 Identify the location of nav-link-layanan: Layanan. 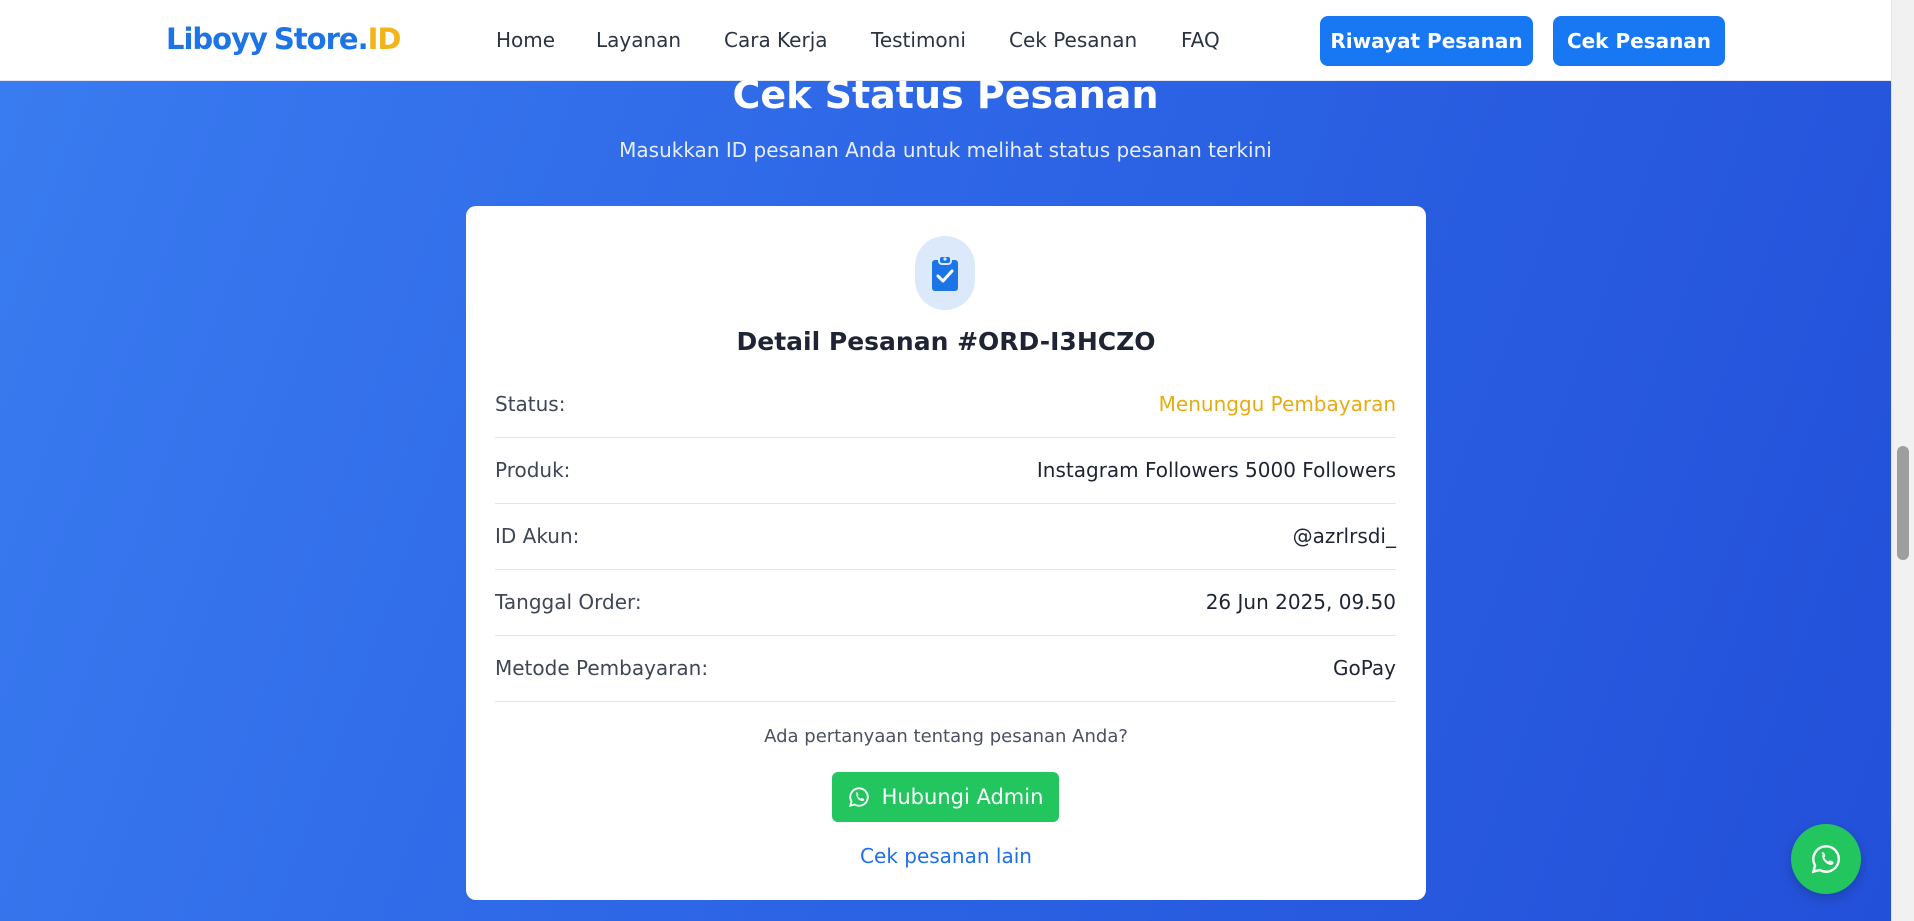
(638, 40).